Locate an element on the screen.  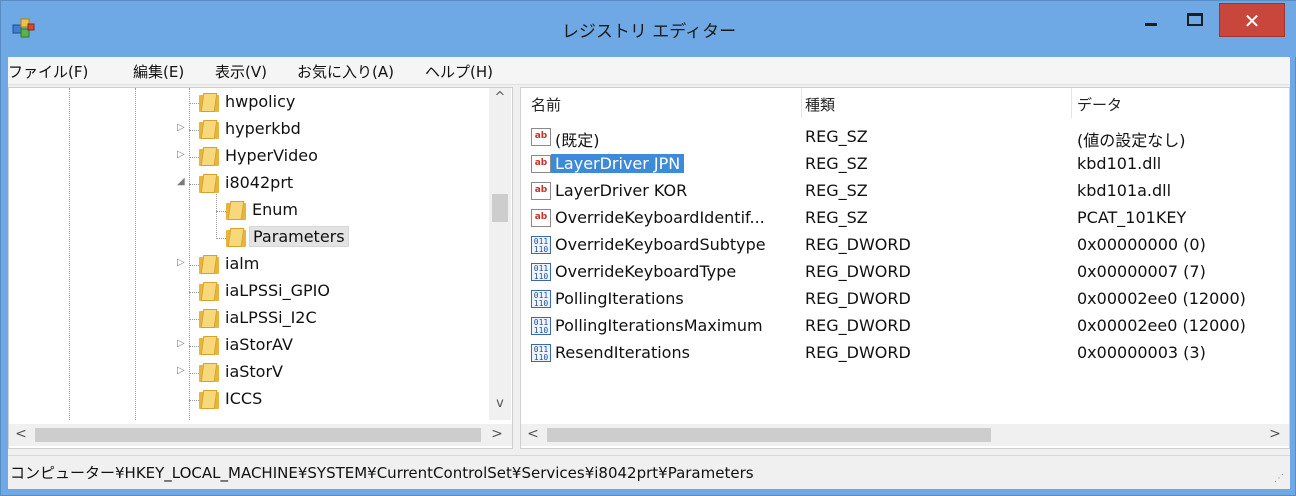
tree-node-label: iaLPSSi_I2C is located at coordinates (271, 317).